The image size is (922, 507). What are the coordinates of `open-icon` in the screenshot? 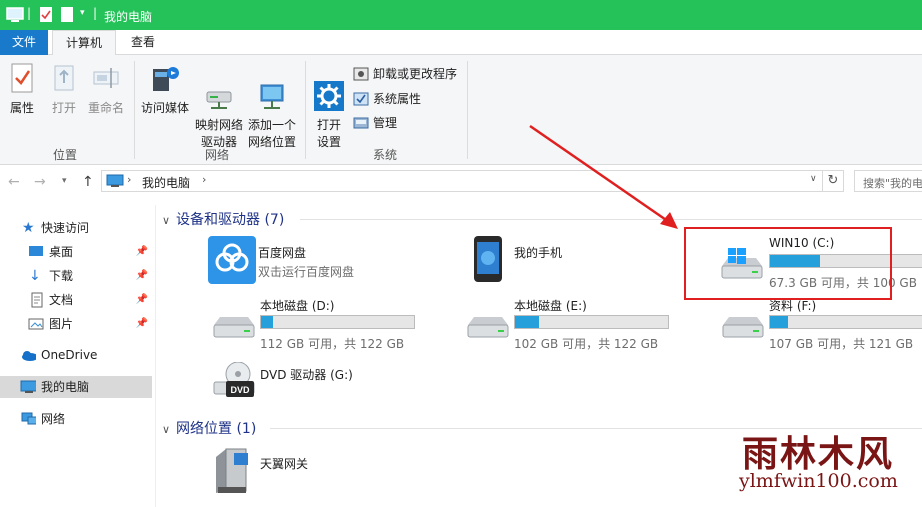 It's located at (64, 78).